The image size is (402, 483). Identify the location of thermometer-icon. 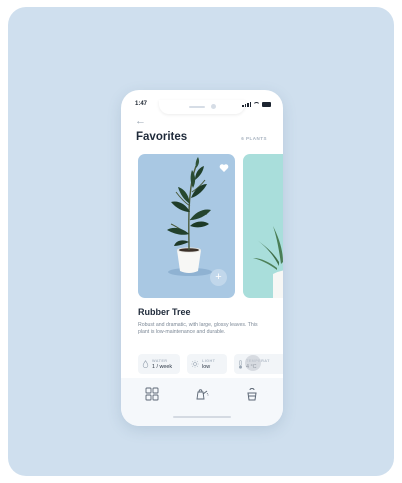
(240, 364).